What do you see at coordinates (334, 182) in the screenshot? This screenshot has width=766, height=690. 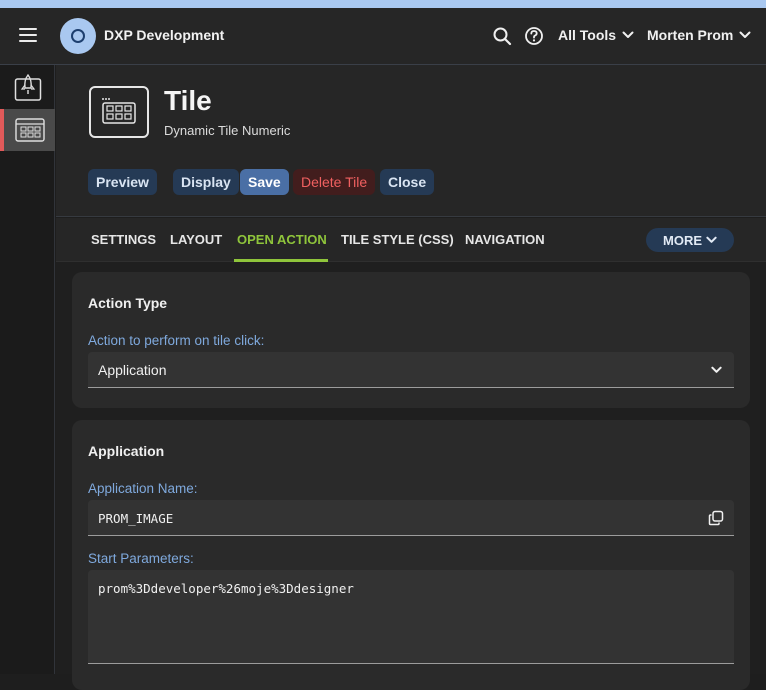 I see `delete-tile-button: Delete Tile` at bounding box center [334, 182].